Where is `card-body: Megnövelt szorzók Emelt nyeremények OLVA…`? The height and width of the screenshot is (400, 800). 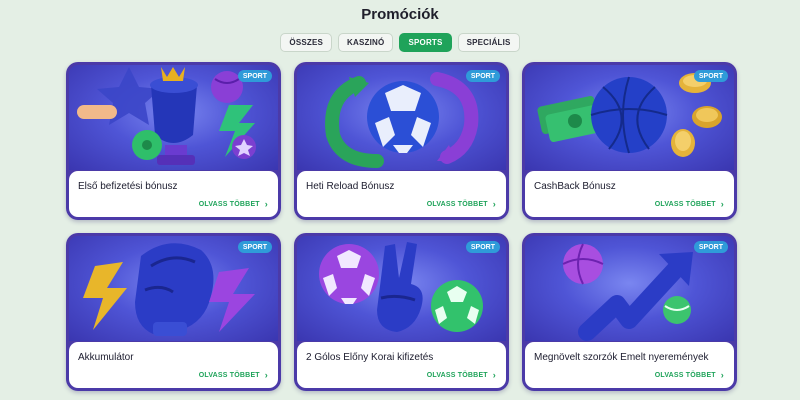
card-body: Megnövelt szorzók Emelt nyeremények OLVA… is located at coordinates (629, 365).